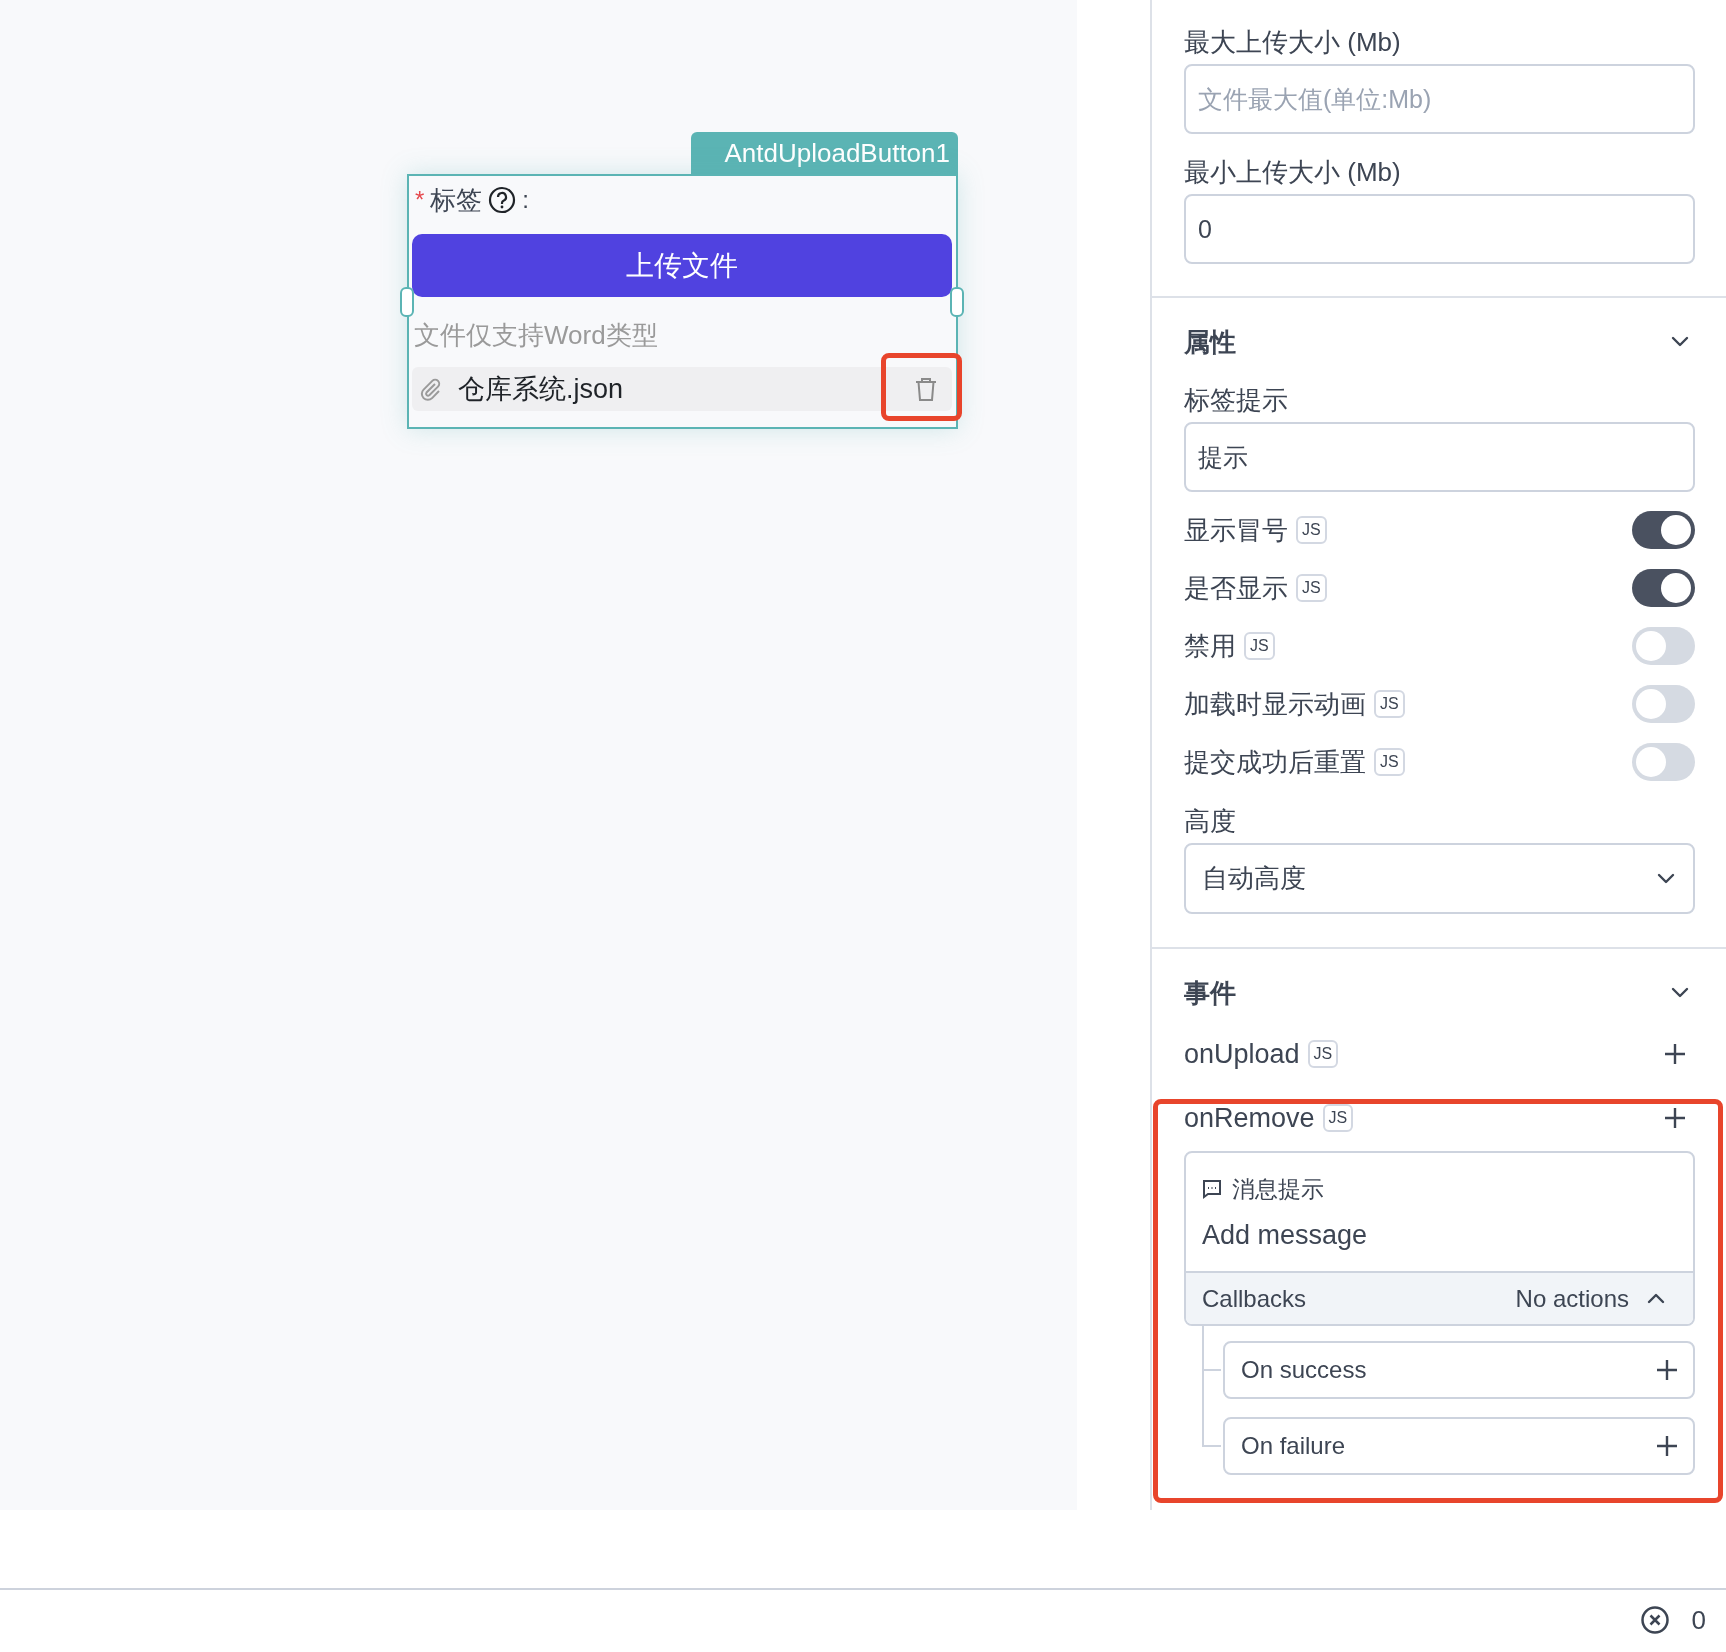 This screenshot has height=1652, width=1726. I want to click on file-item: 仓库系统.json, so click(682, 389).